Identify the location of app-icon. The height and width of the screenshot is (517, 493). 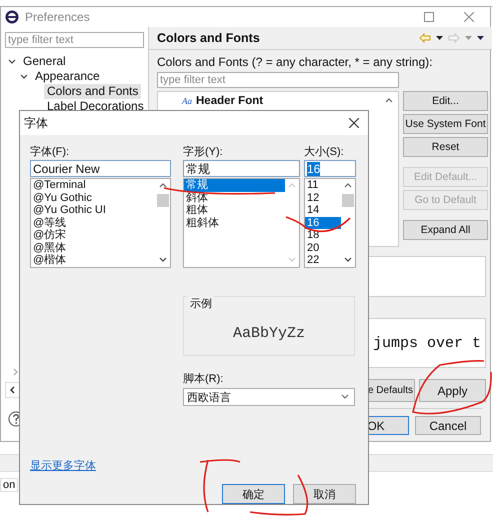
(12, 17).